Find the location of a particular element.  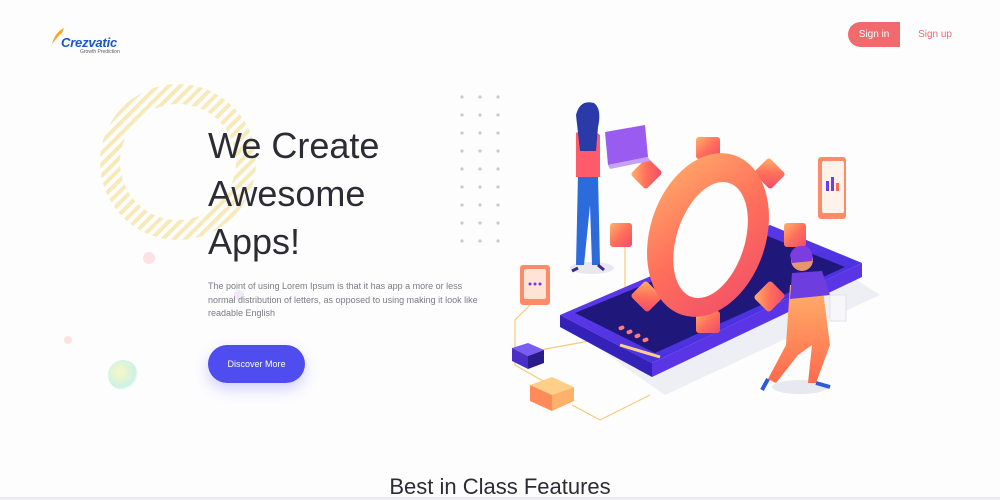

logo-text: Crezvatic is located at coordinates (89, 42).